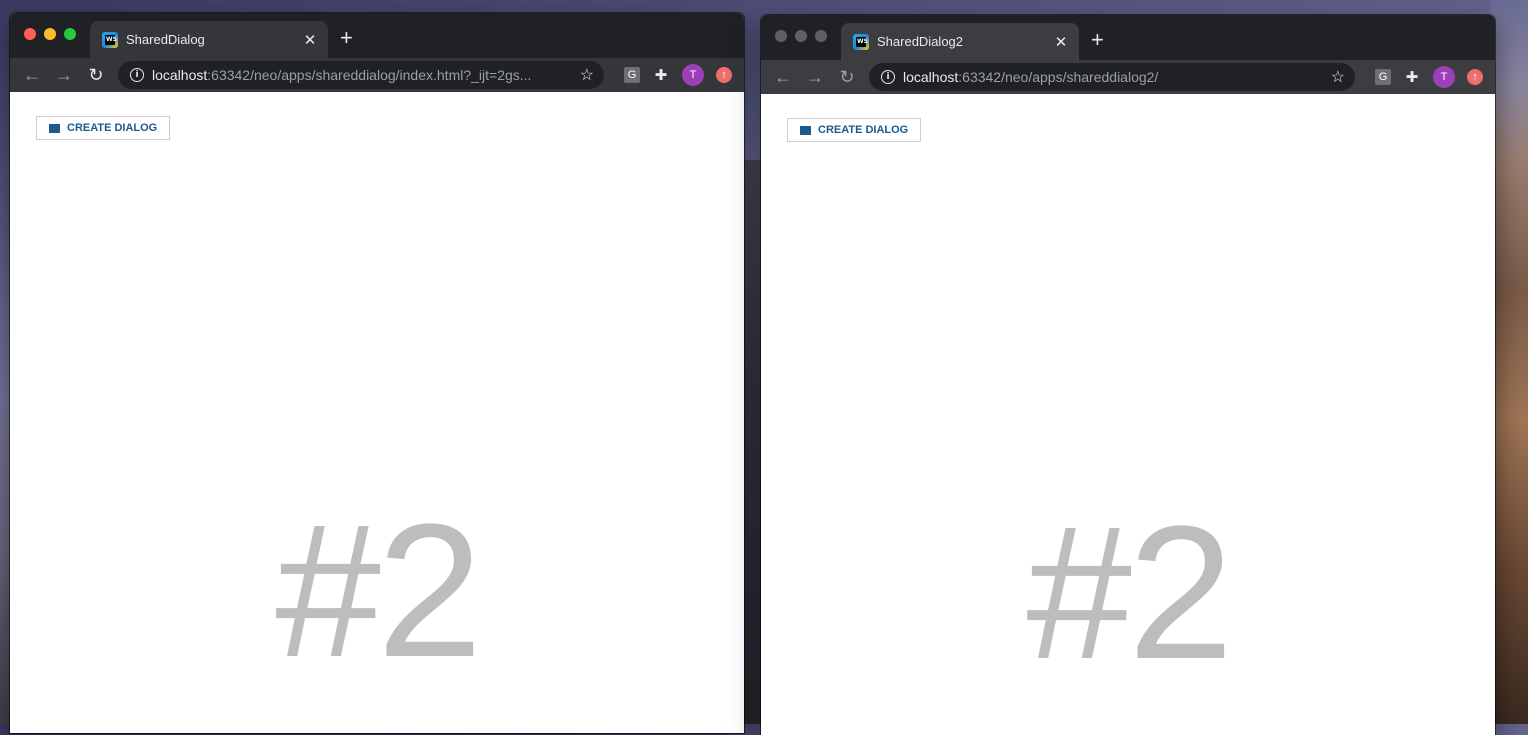 The height and width of the screenshot is (735, 1528). I want to click on tab-title: SharedDialog2, so click(920, 41).